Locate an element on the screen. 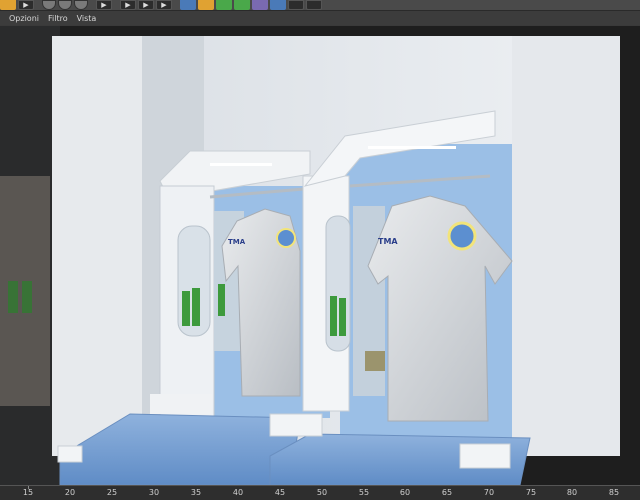  cube-icon is located at coordinates (188, 5).